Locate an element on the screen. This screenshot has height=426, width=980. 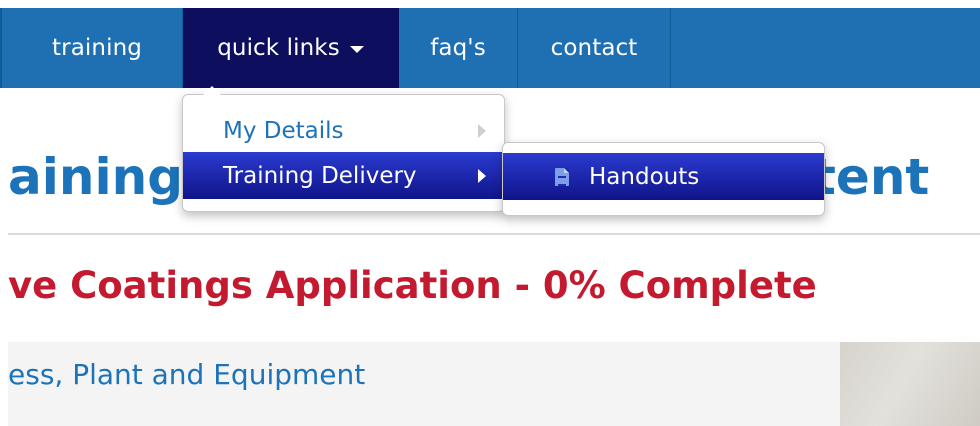
page-title: aining is located at coordinates (95, 177).